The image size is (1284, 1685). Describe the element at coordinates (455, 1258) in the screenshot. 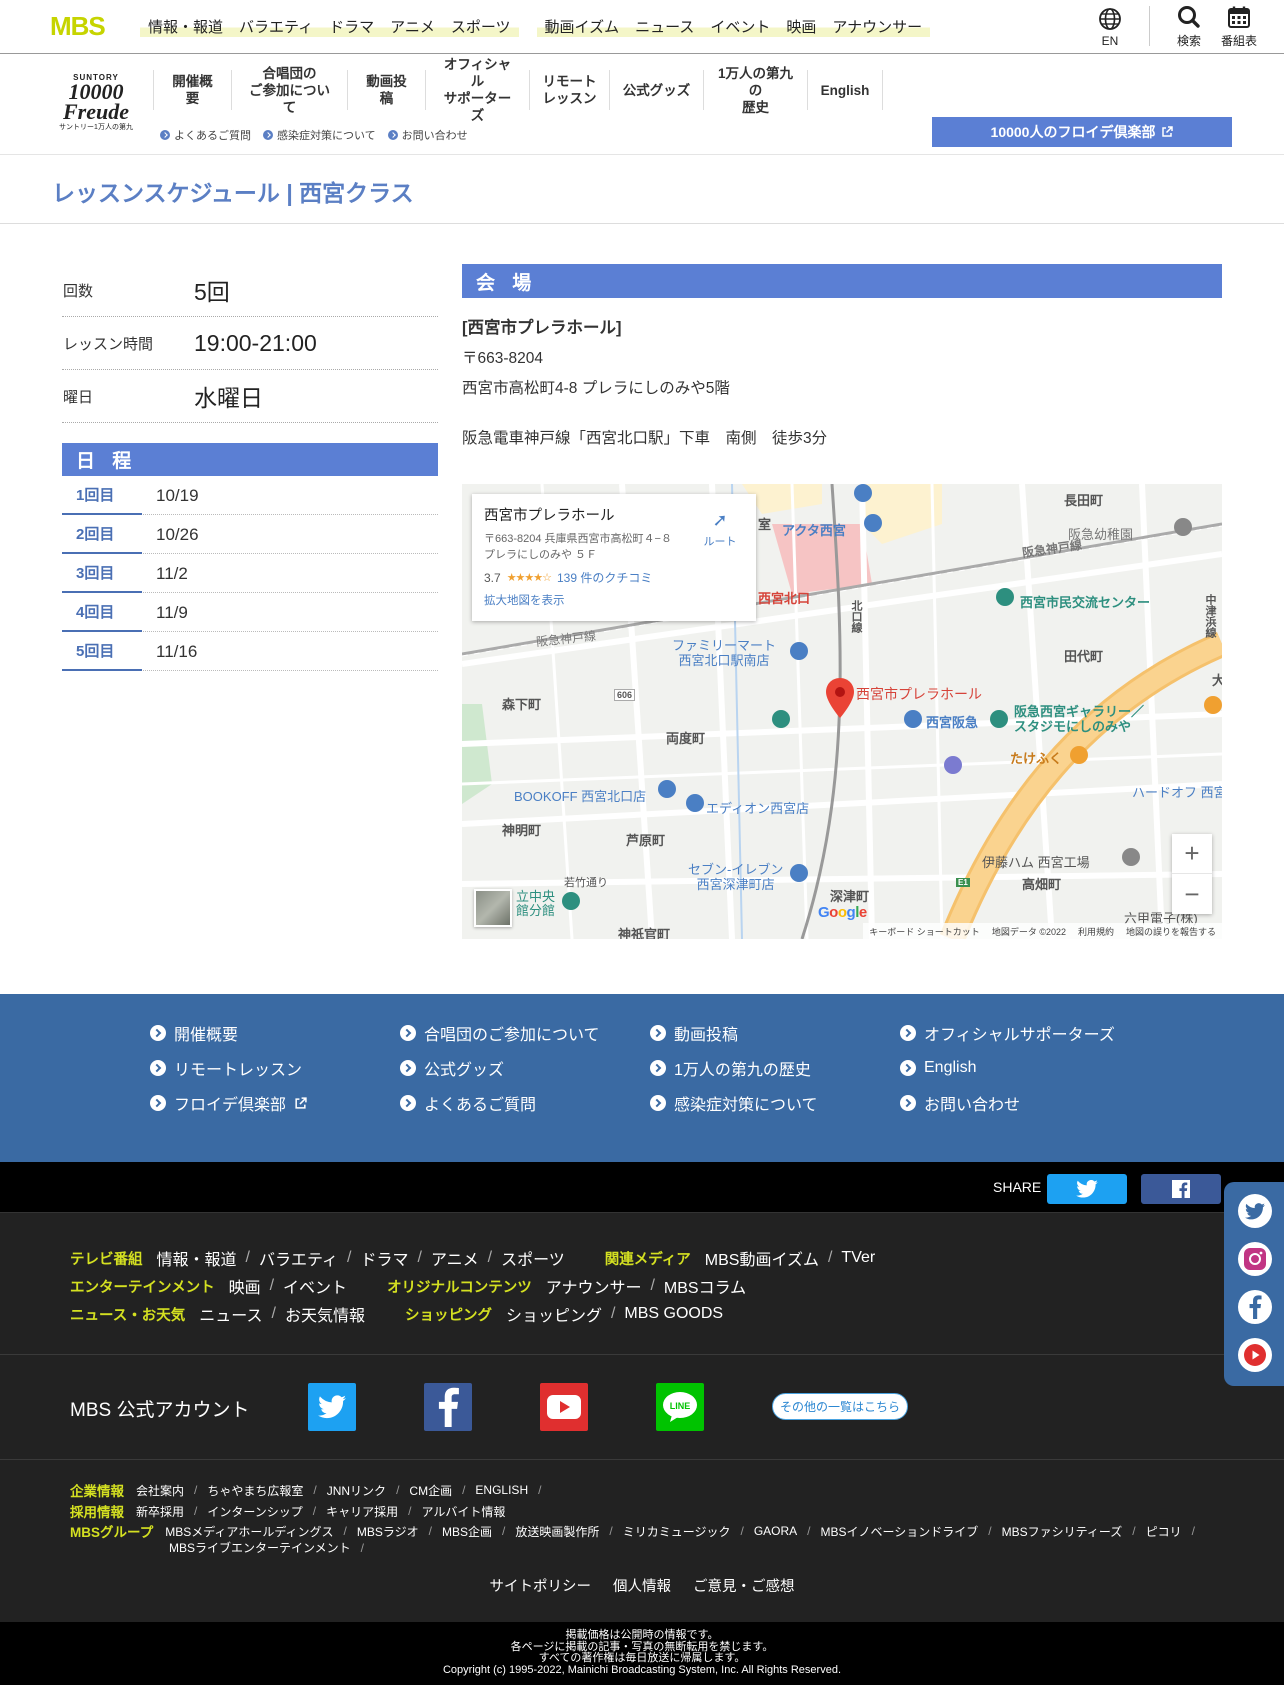

I see `footer-link: アニメ` at that location.